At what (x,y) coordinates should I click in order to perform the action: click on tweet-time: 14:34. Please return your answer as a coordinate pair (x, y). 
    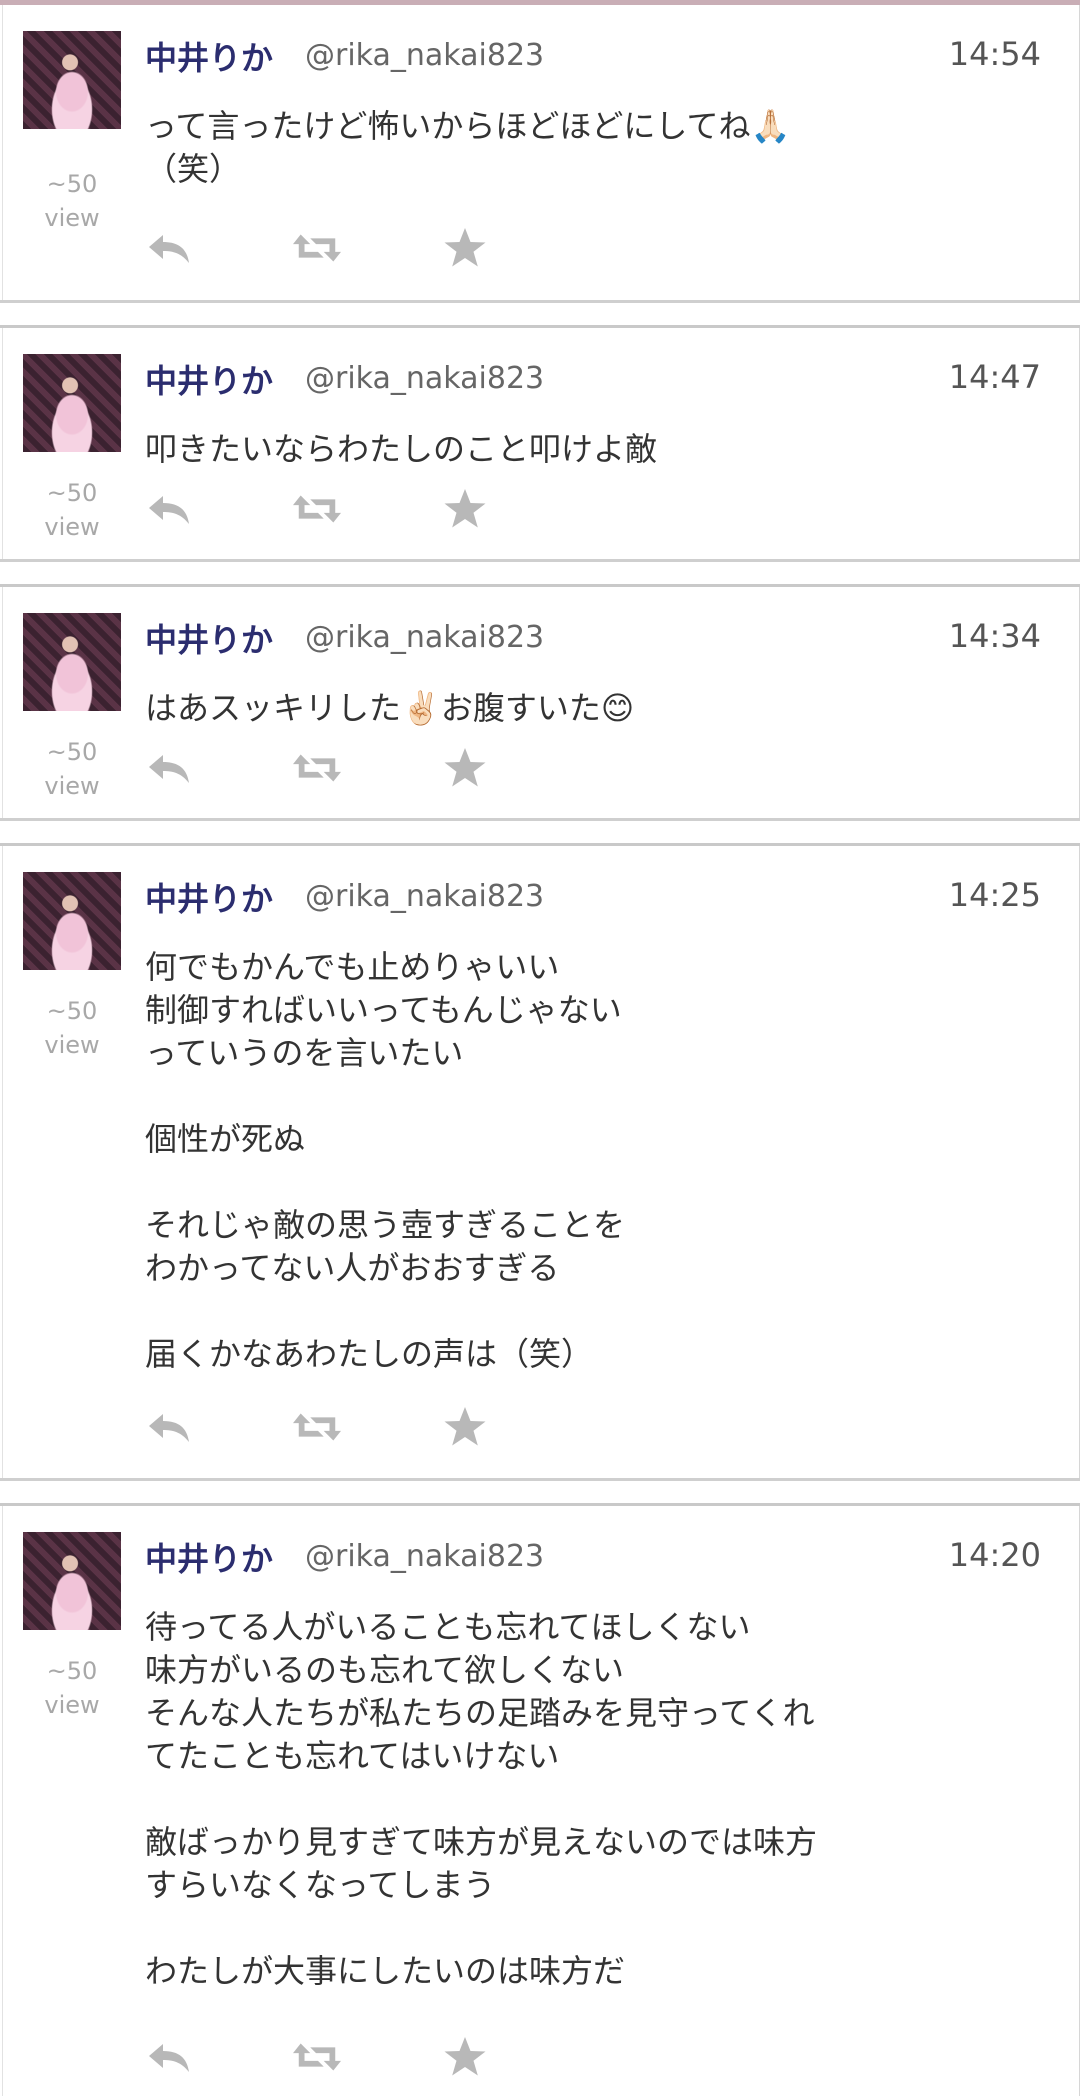
    Looking at the image, I should click on (995, 636).